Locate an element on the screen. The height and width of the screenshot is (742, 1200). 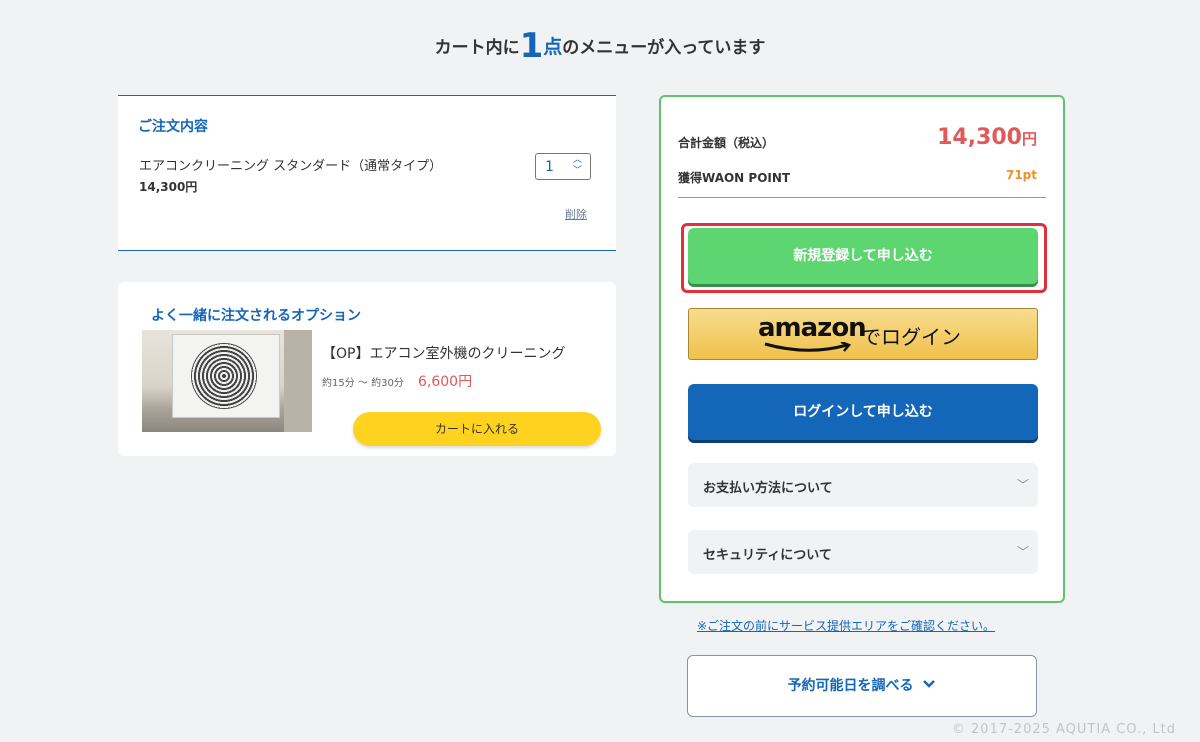
quantity-value: 1 is located at coordinates (549, 167).